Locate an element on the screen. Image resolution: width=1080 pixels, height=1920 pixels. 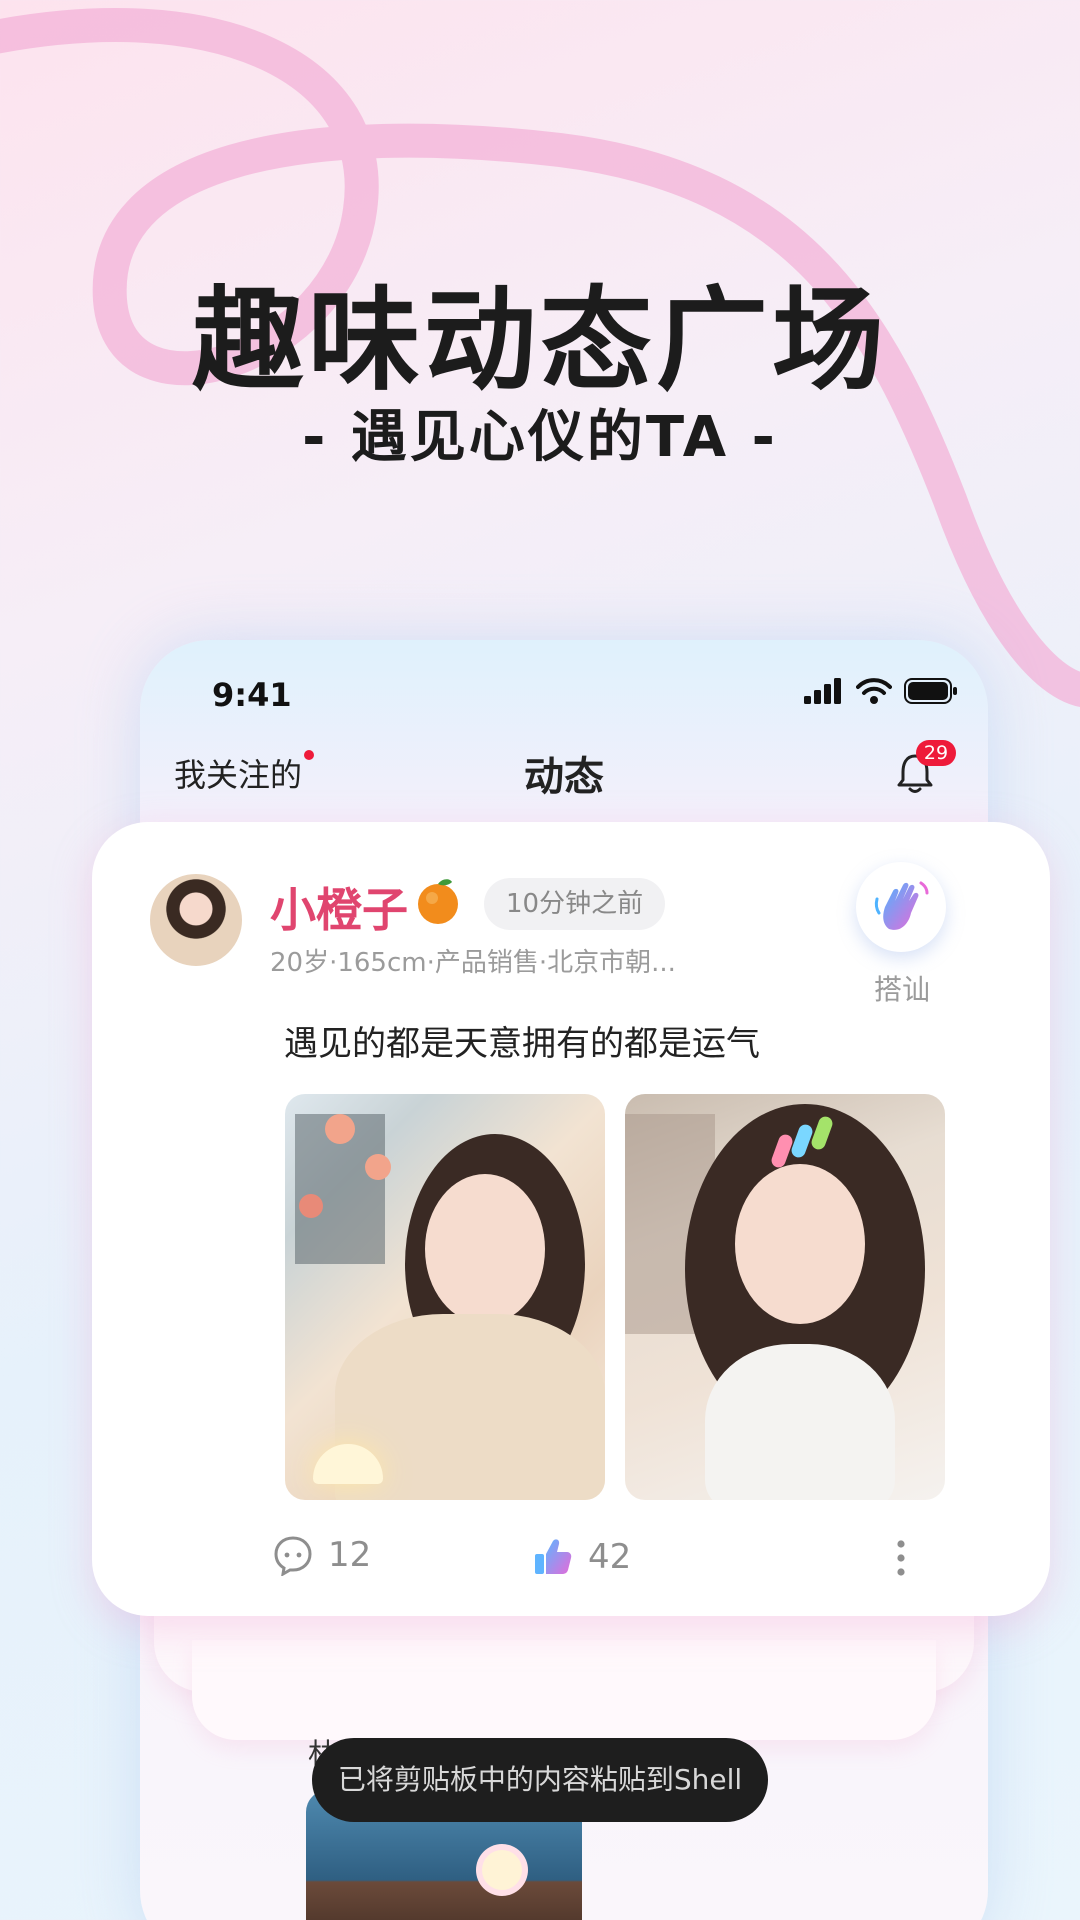
comment-icon is located at coordinates (293, 1556).